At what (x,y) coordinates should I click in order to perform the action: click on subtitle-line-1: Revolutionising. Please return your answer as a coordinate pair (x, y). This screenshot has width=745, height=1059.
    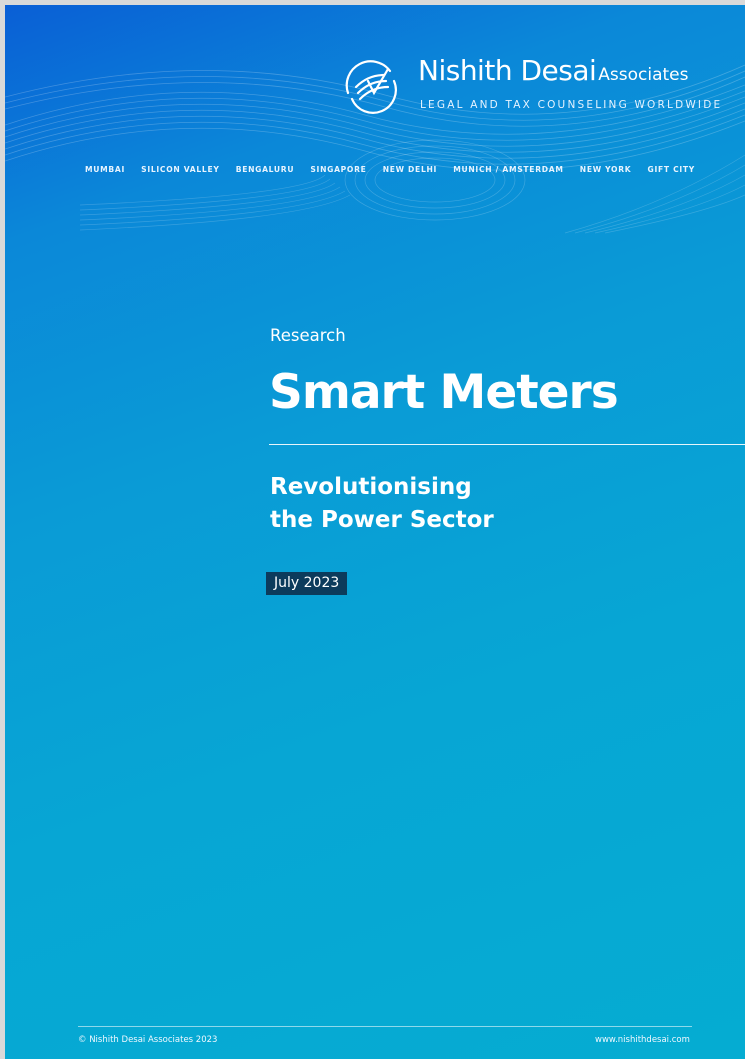
    Looking at the image, I should click on (371, 487).